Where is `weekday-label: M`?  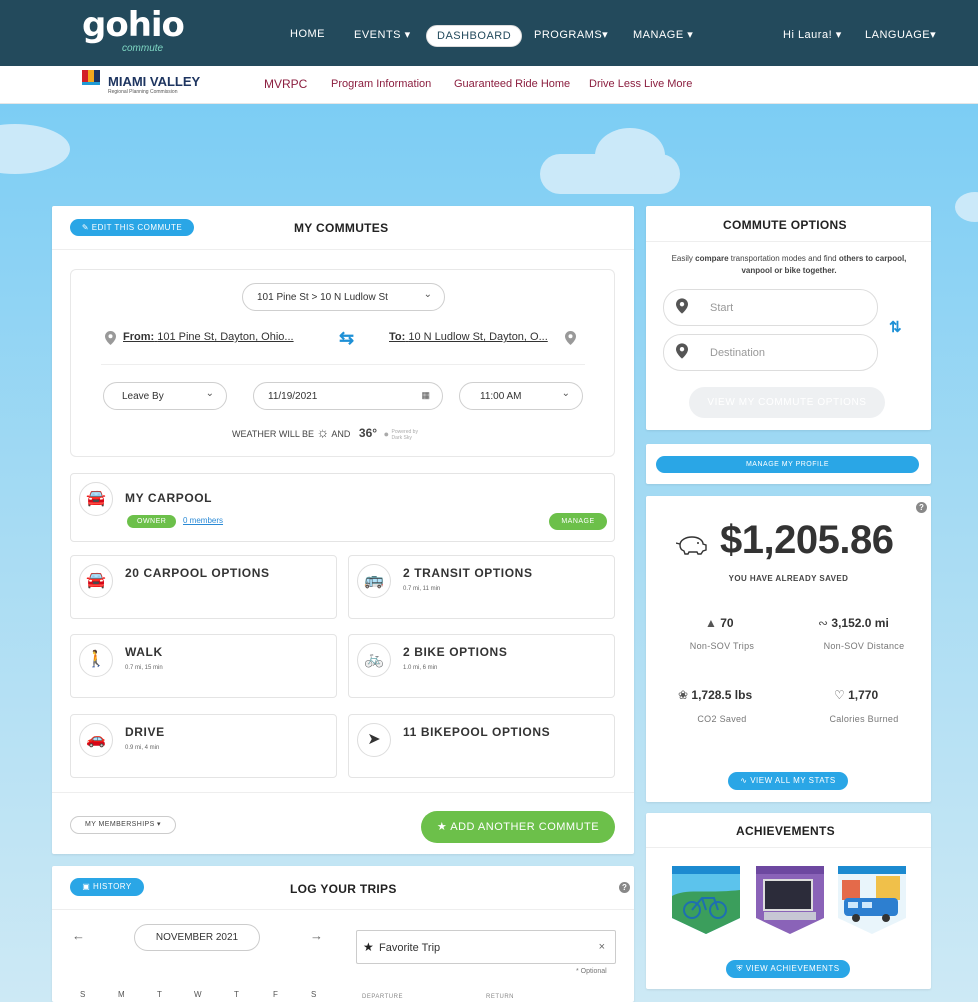 weekday-label: M is located at coordinates (121, 994).